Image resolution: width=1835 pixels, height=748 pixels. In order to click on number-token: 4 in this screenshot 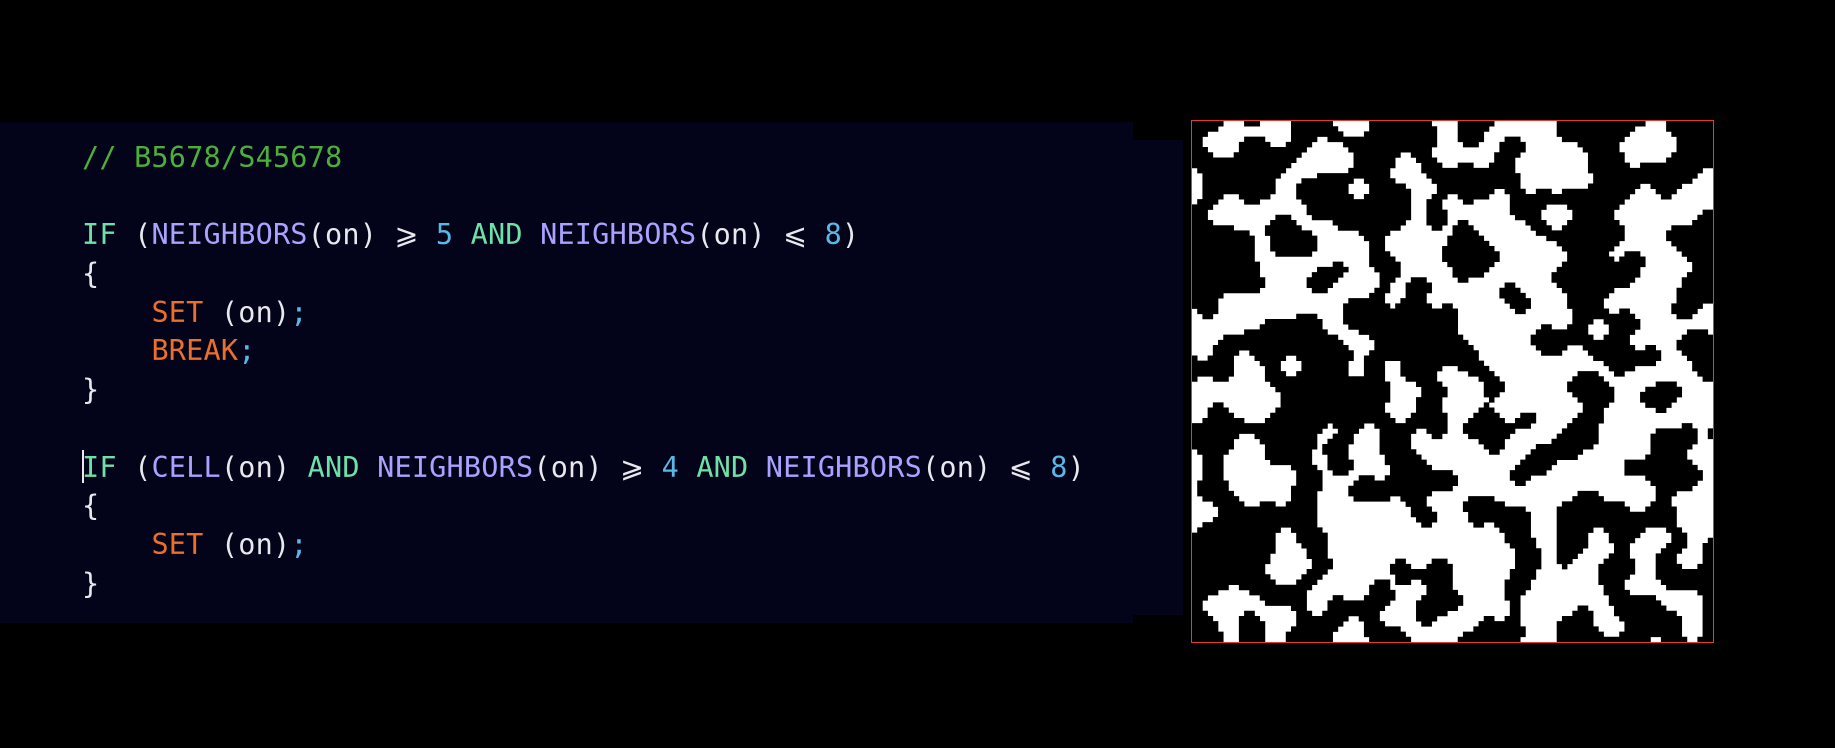, I will do `click(670, 467)`.